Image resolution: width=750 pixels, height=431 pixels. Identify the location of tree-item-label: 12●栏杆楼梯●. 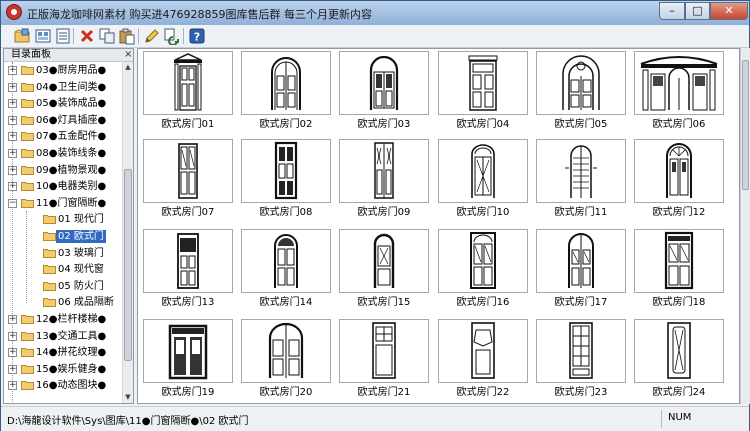
(71, 319).